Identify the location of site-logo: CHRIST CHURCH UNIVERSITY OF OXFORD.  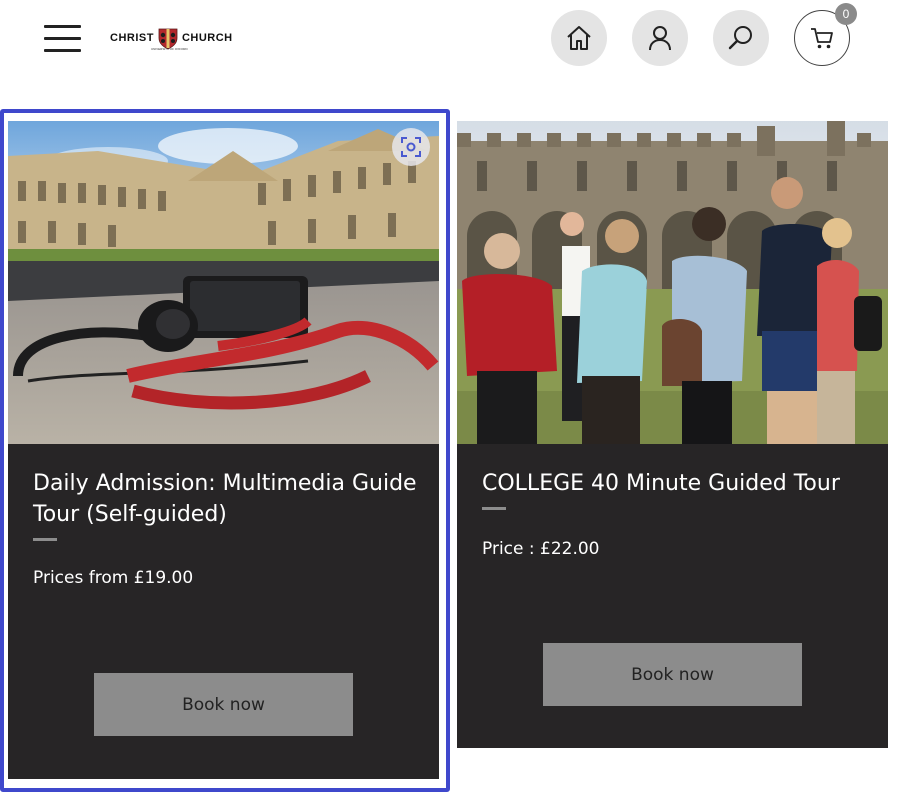
(175, 38).